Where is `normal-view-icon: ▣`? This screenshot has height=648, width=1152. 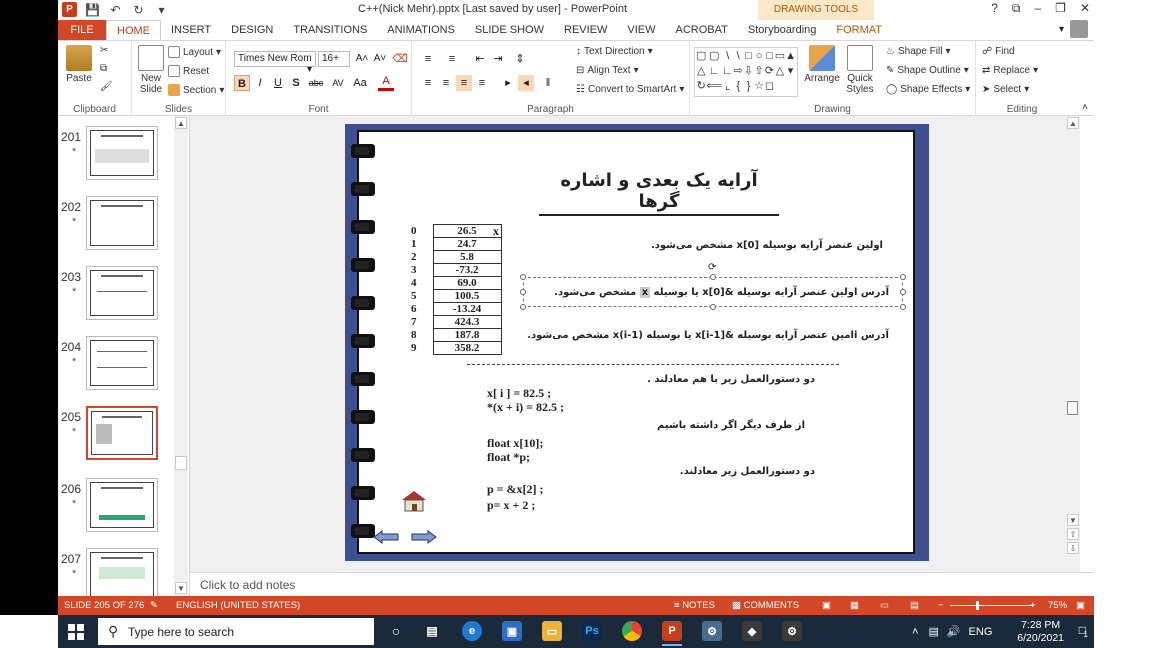
normal-view-icon: ▣ is located at coordinates (826, 605).